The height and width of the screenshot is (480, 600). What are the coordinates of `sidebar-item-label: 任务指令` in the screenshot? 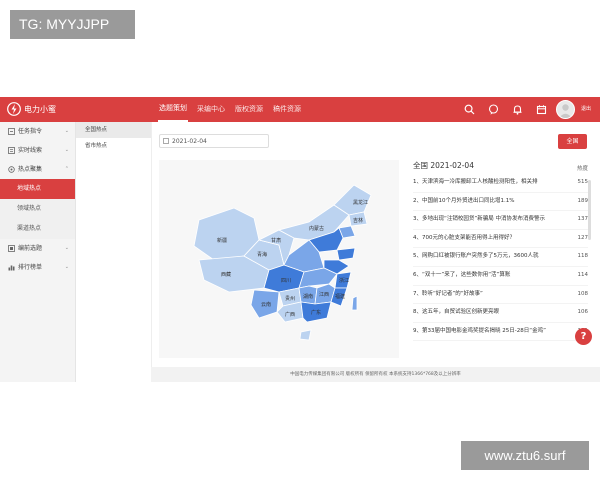 It's located at (30, 131).